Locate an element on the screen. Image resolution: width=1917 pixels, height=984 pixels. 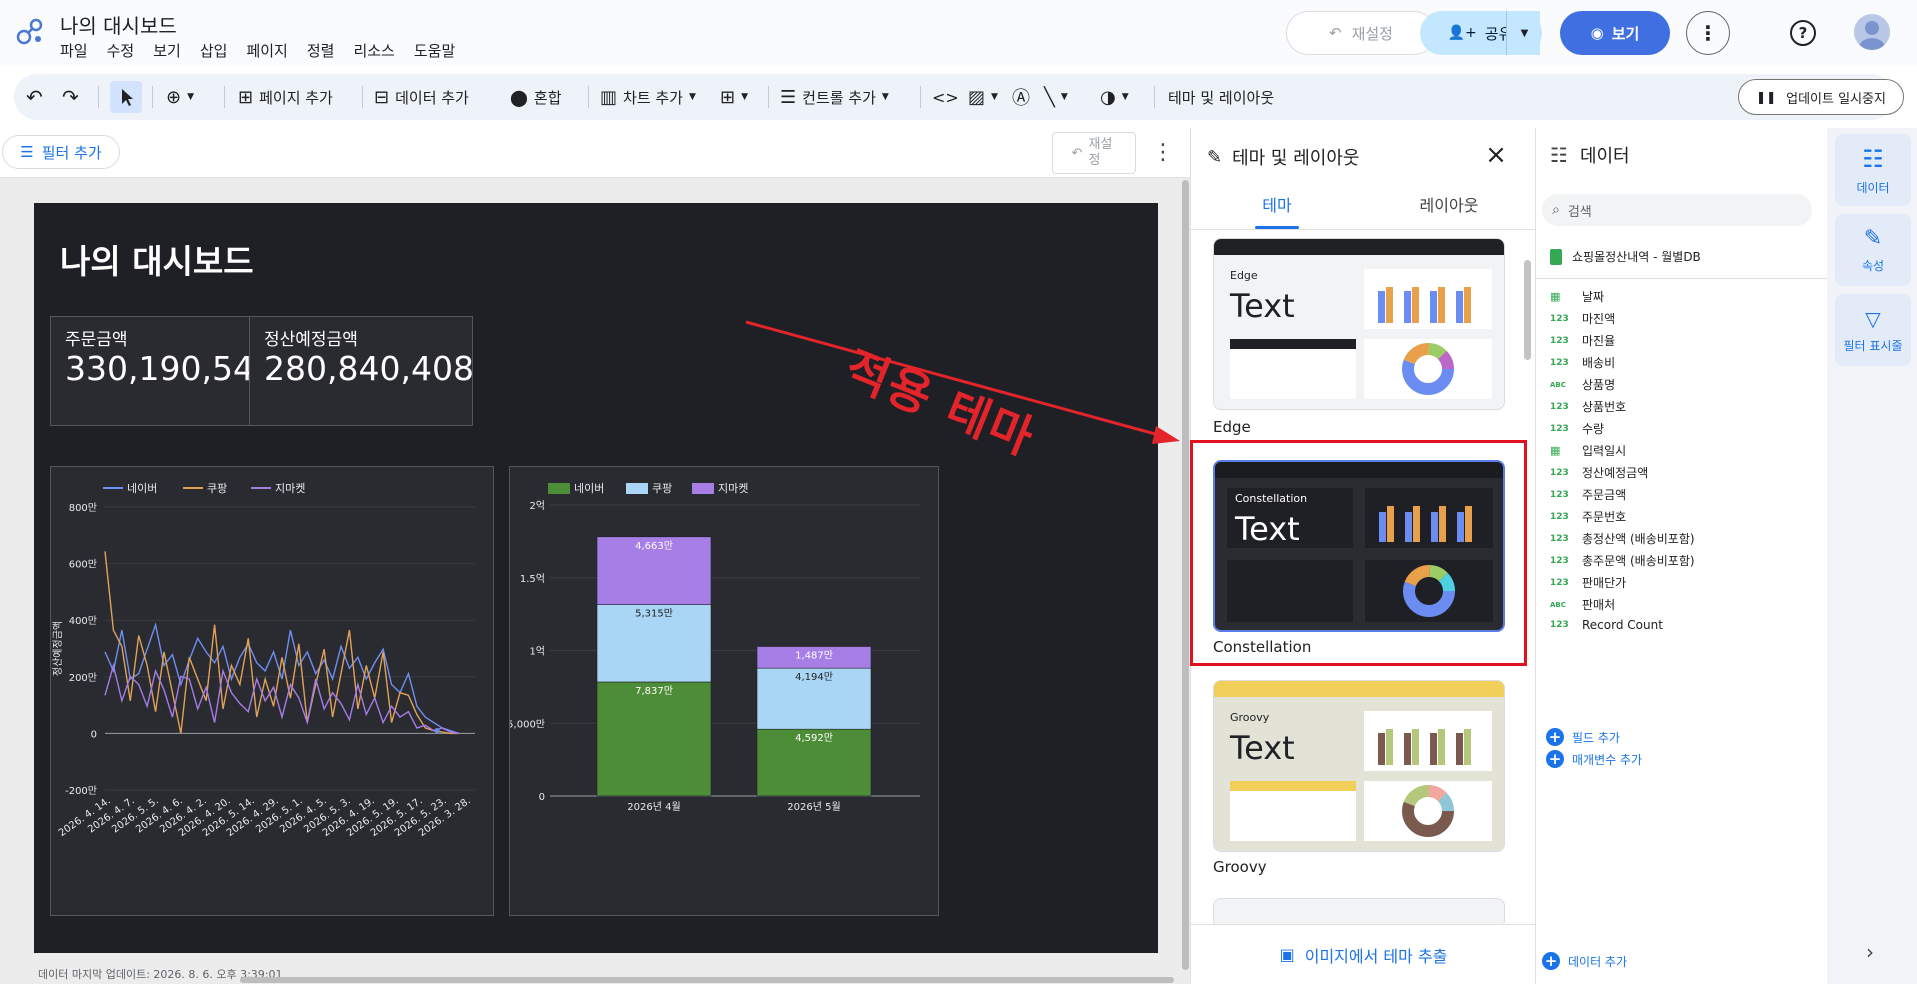
looker-studio-logo is located at coordinates (30, 32).